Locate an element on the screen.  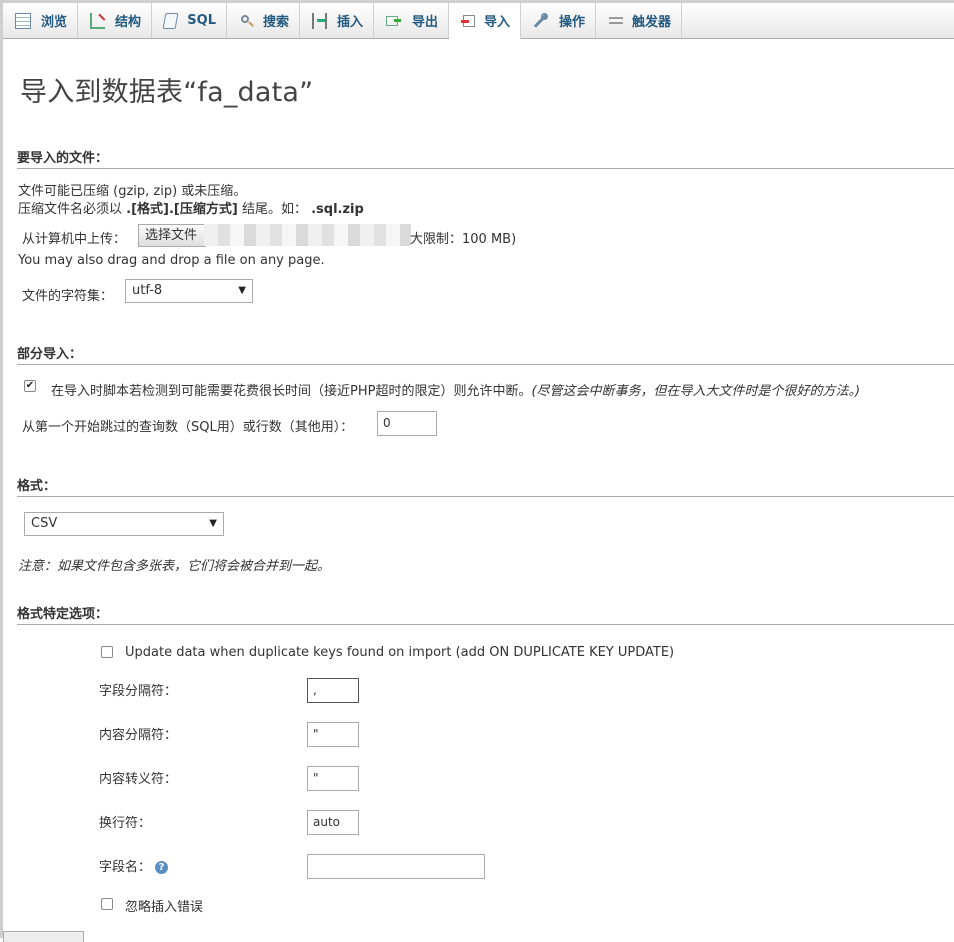
tab-browse: 浏览 is located at coordinates (40, 20).